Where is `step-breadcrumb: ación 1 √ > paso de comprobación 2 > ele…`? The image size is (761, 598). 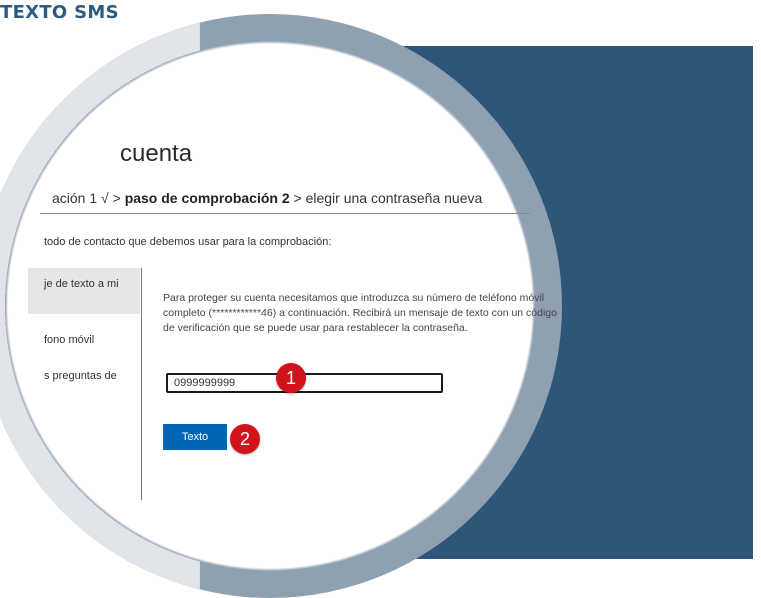
step-breadcrumb: ación 1 √ > paso de comprobación 2 > ele… is located at coordinates (267, 198).